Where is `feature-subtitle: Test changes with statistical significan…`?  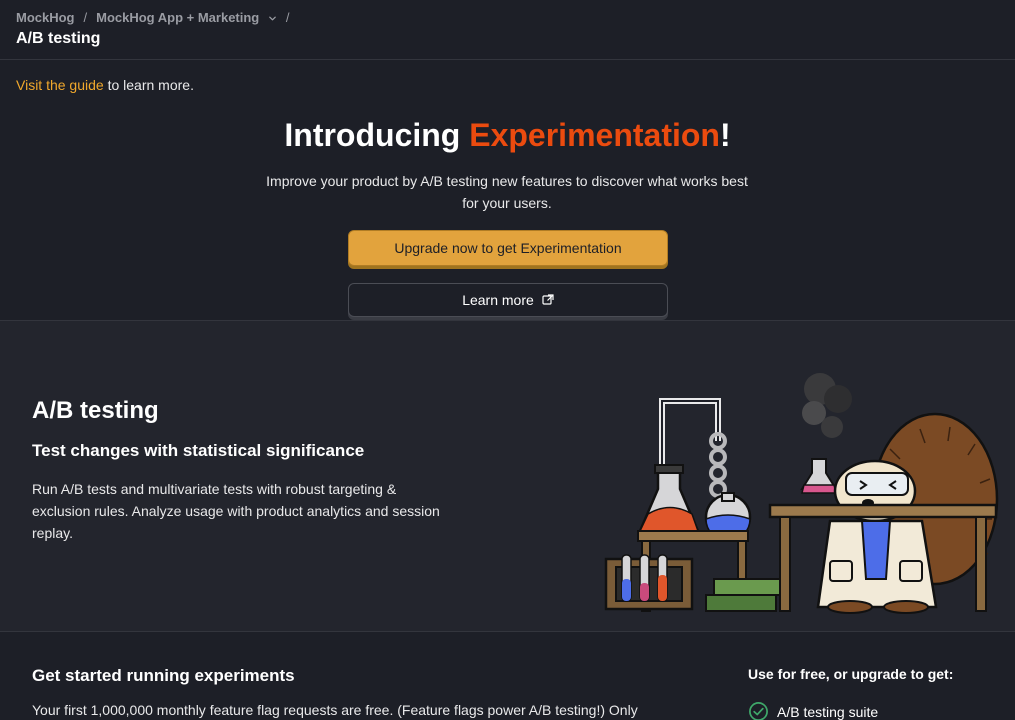
feature-subtitle: Test changes with statistical significan… is located at coordinates (198, 450).